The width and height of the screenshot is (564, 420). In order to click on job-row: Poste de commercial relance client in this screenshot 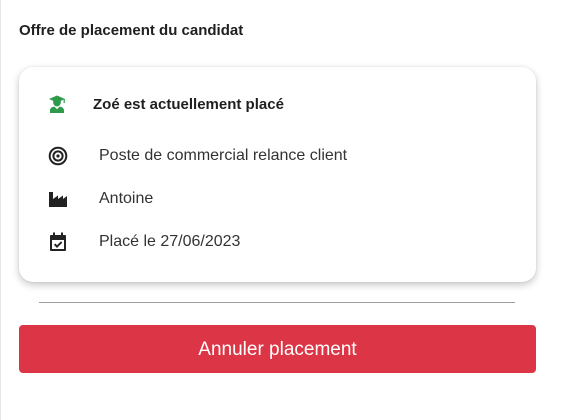, I will do `click(277, 156)`.